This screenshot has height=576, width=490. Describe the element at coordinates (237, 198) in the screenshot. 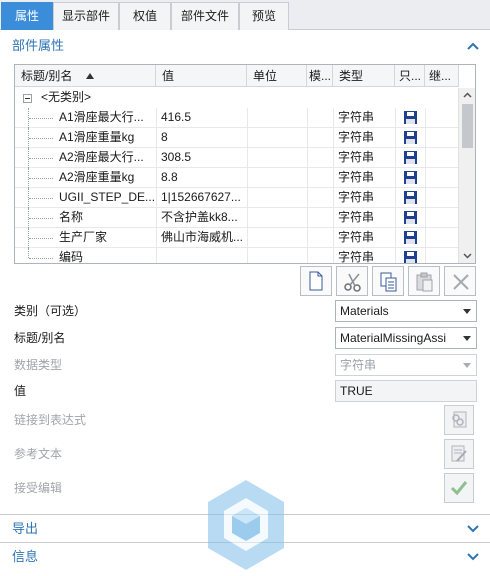

I see `table-row: UGII_STEP_DE... 1|152667627... 字符串` at that location.